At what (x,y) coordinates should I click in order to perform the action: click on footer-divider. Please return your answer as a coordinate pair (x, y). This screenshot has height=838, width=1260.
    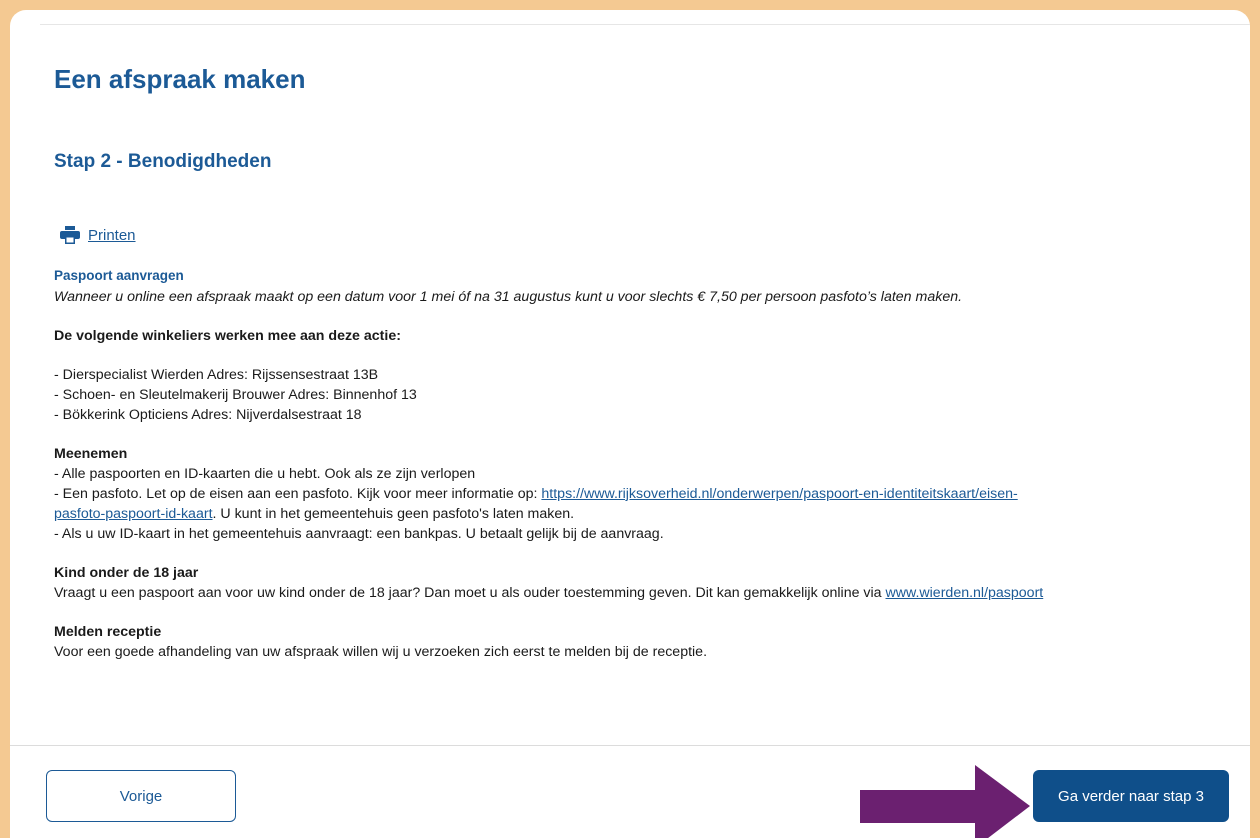
    Looking at the image, I should click on (630, 745).